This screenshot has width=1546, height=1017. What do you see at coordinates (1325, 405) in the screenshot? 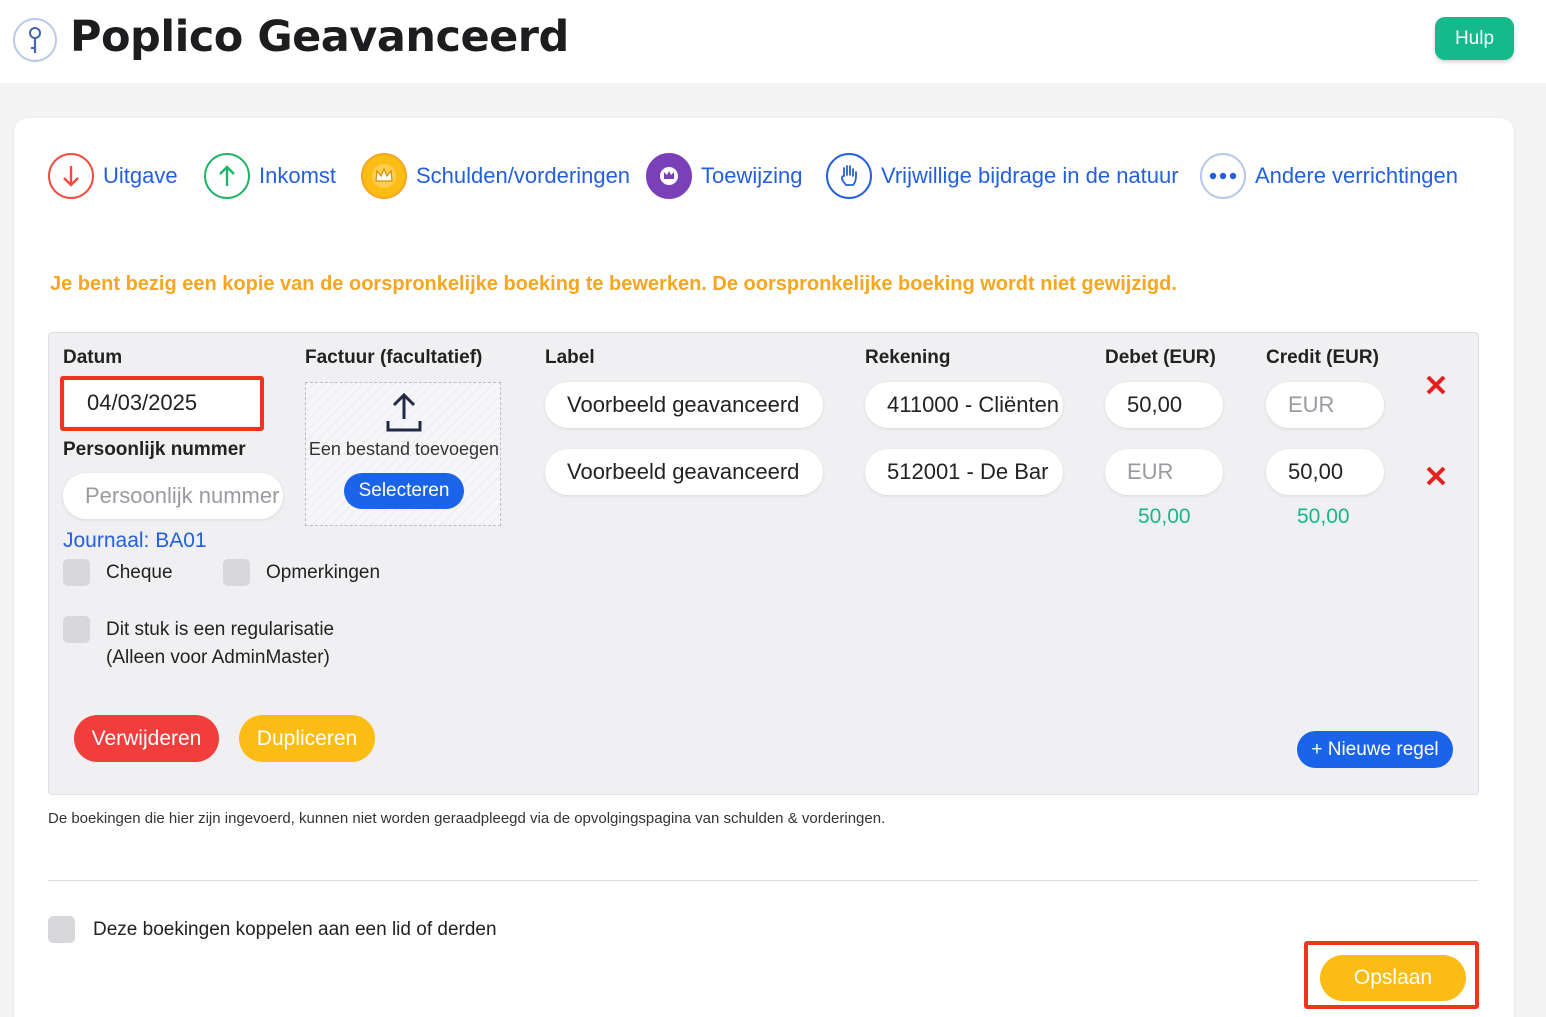
I see `row-credit-input: EUR` at bounding box center [1325, 405].